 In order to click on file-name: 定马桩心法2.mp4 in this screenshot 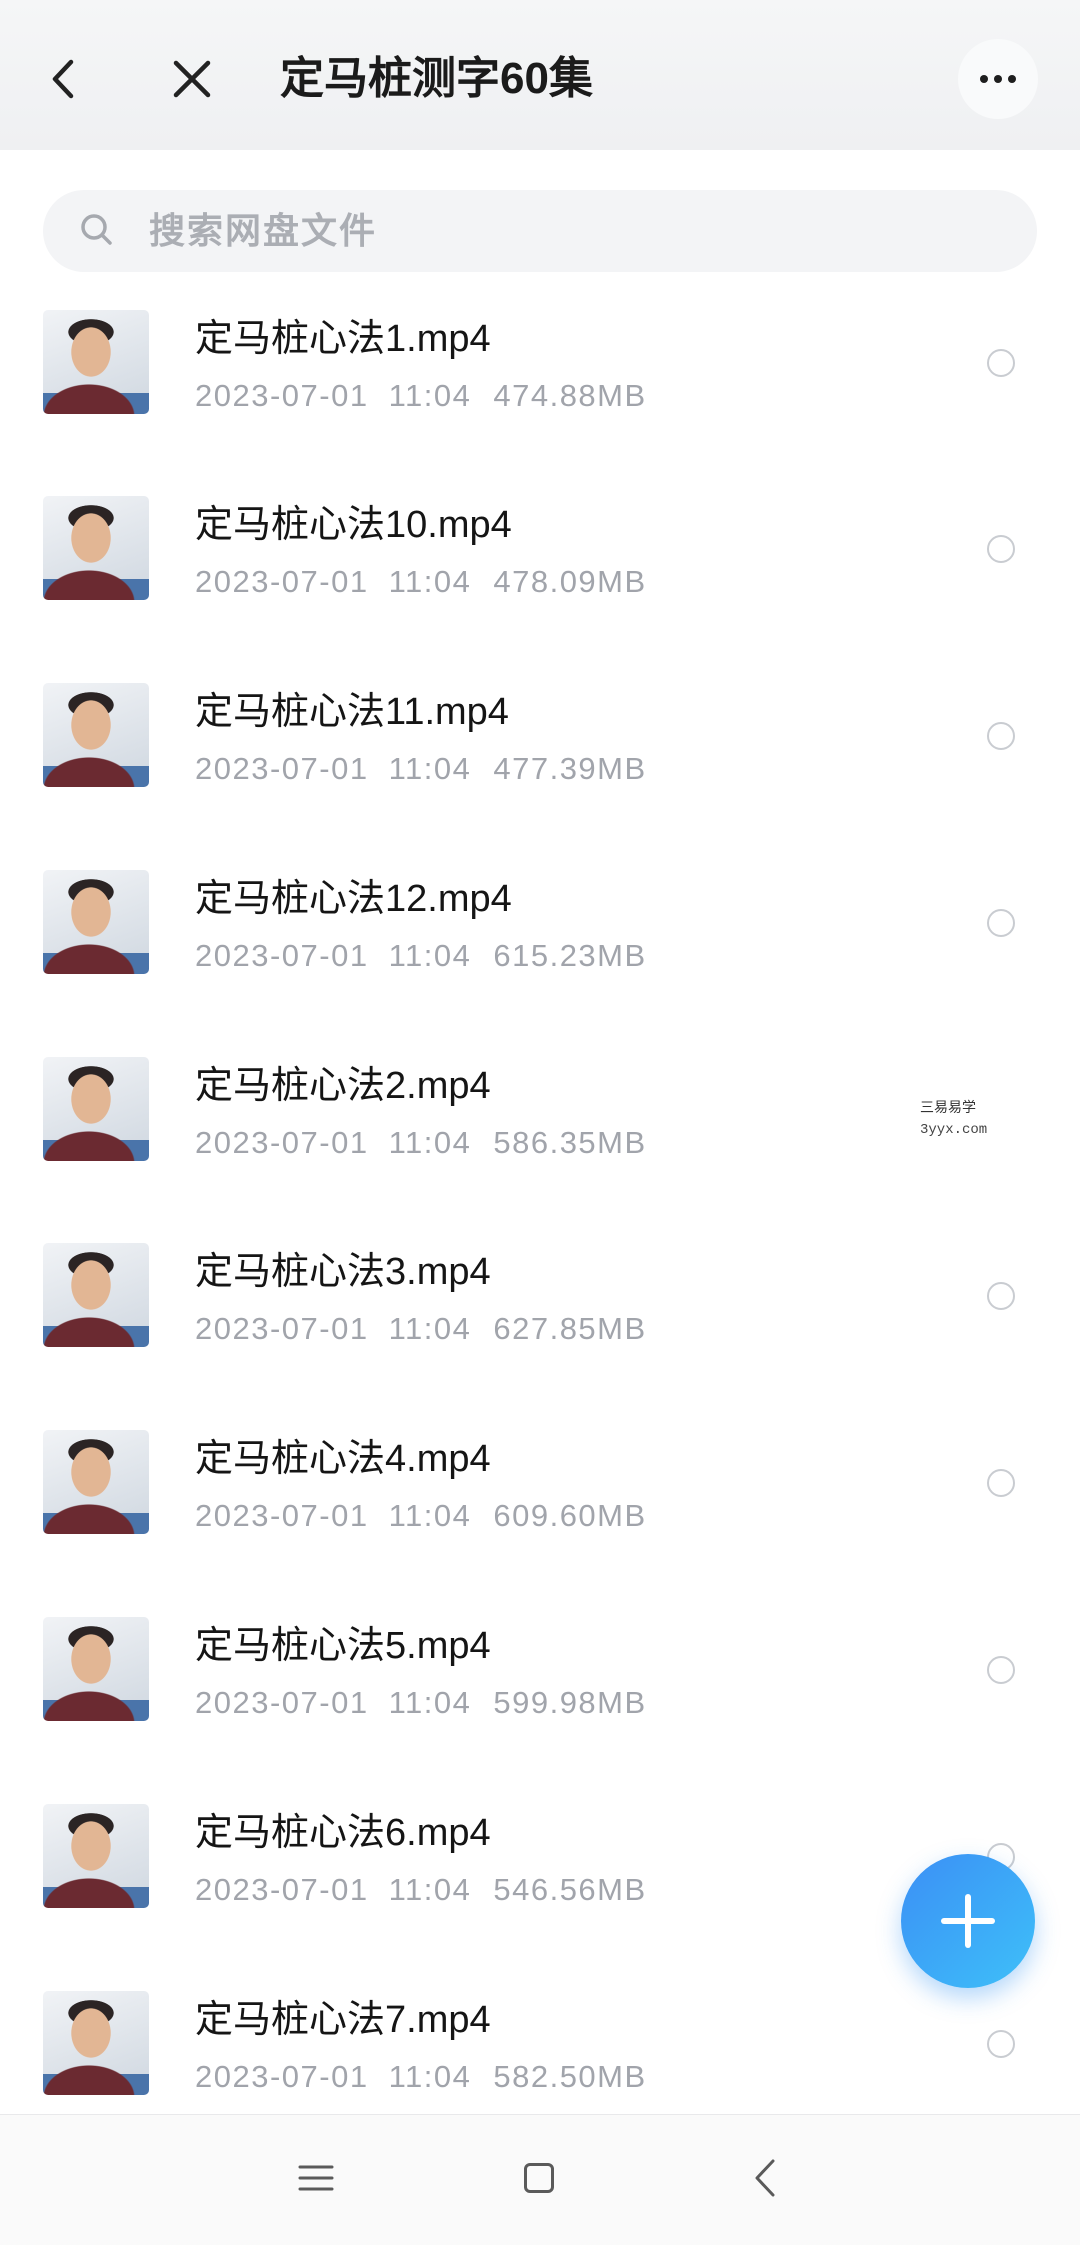, I will do `click(343, 1085)`.